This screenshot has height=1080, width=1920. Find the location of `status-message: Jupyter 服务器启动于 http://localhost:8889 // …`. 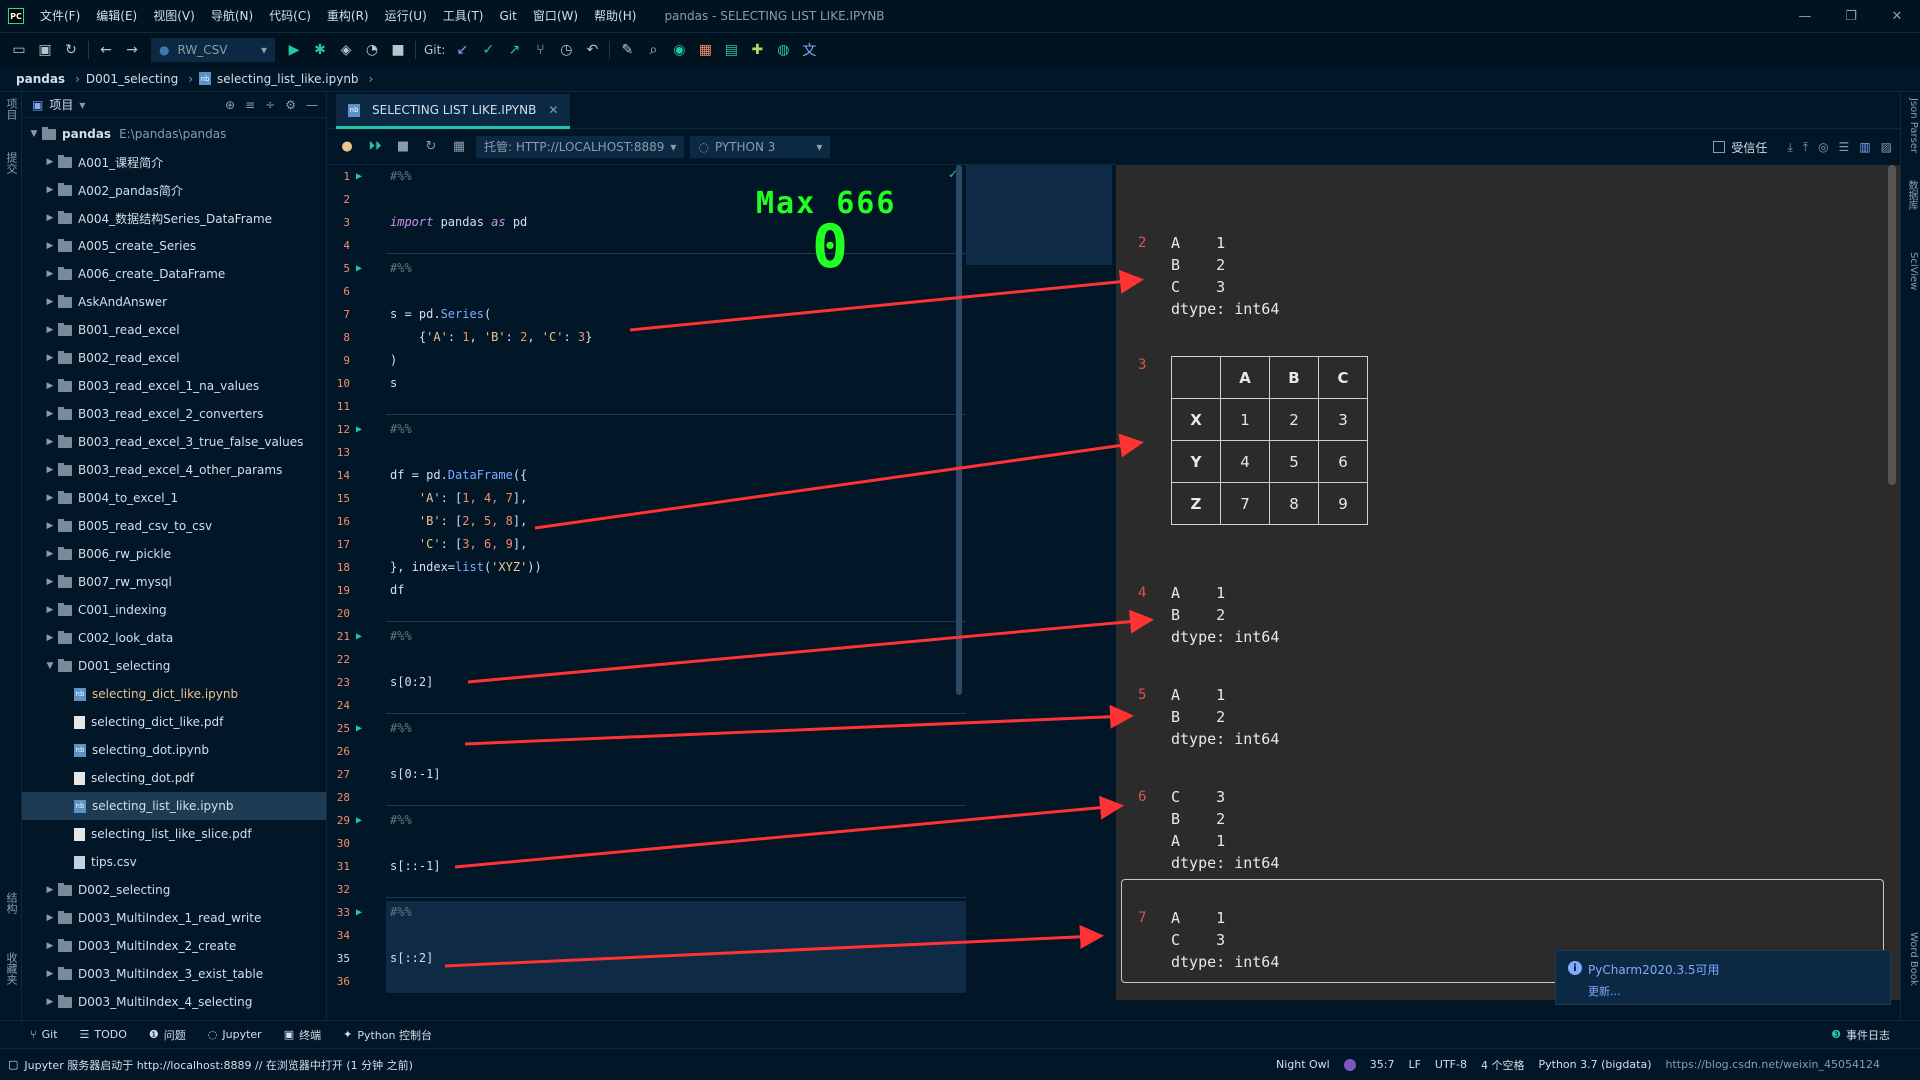

status-message: Jupyter 服务器启动于 http://localhost:8889 // … is located at coordinates (218, 1065).